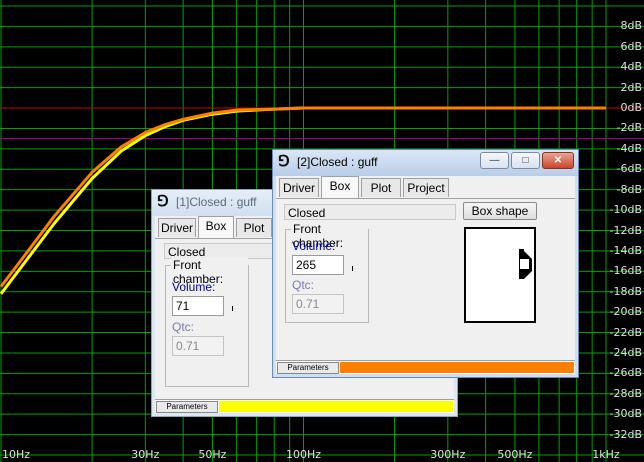 This screenshot has height=462, width=644. What do you see at coordinates (626, 312) in the screenshot?
I see `y-tick-label: -20dB` at bounding box center [626, 312].